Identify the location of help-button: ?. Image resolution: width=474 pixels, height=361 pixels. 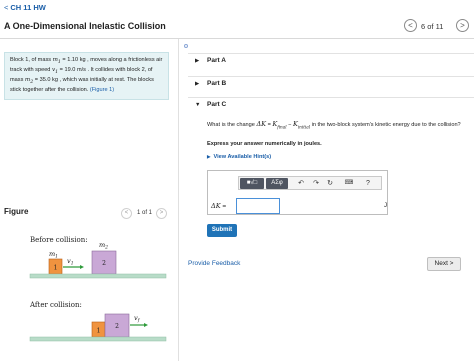
(368, 183).